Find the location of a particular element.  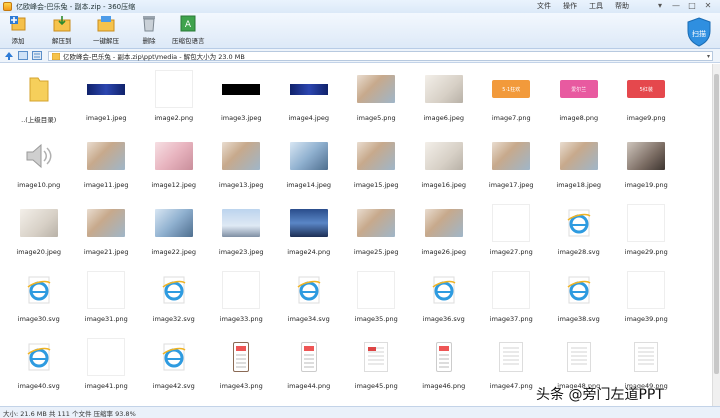

toolbar: 添加 解压到 一键解压 删除 A 压缩包语言 扫描 is located at coordinates (360, 31).